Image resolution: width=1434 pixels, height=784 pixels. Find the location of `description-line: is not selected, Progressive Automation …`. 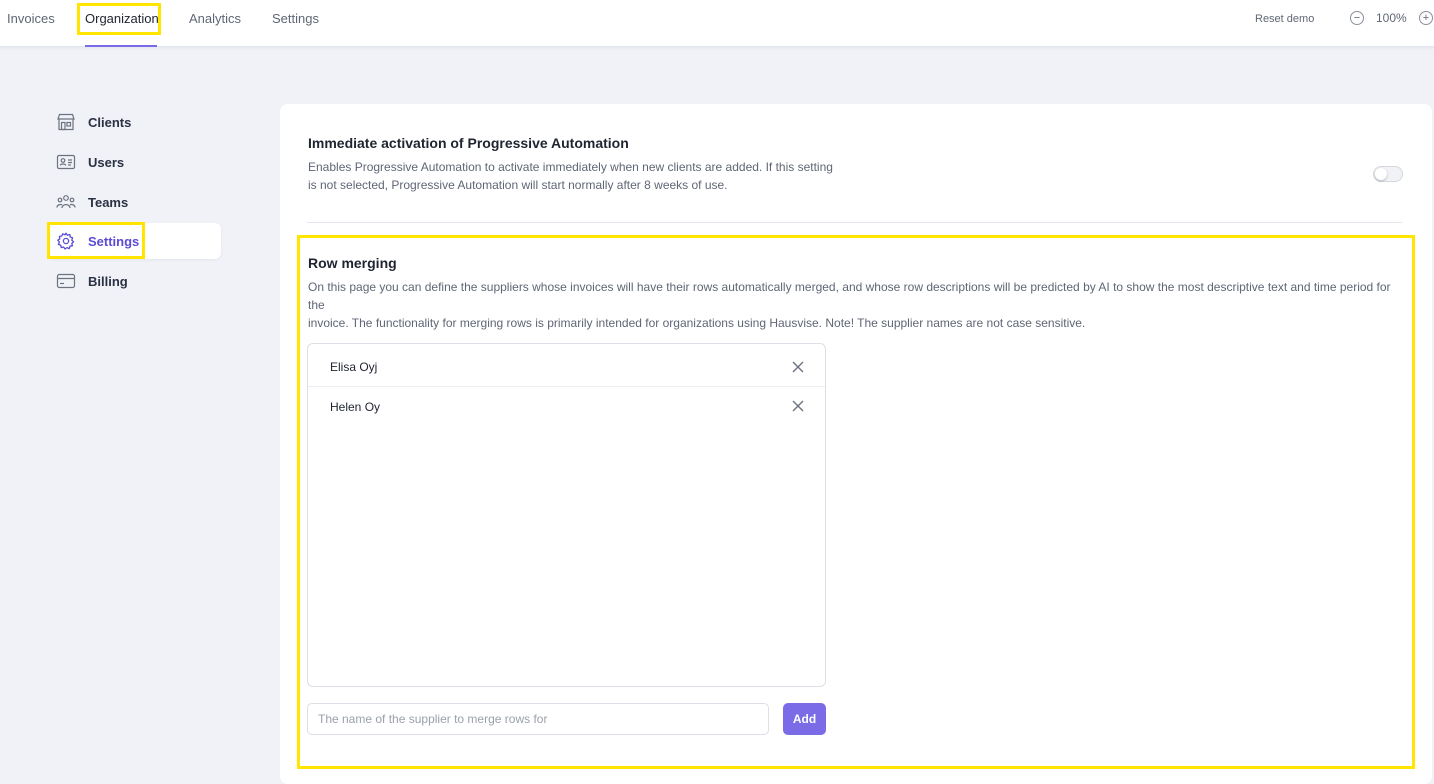

description-line: is not selected, Progressive Automation … is located at coordinates (518, 185).